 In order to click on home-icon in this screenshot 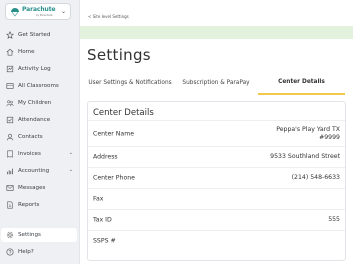, I will do `click(9, 52)`.